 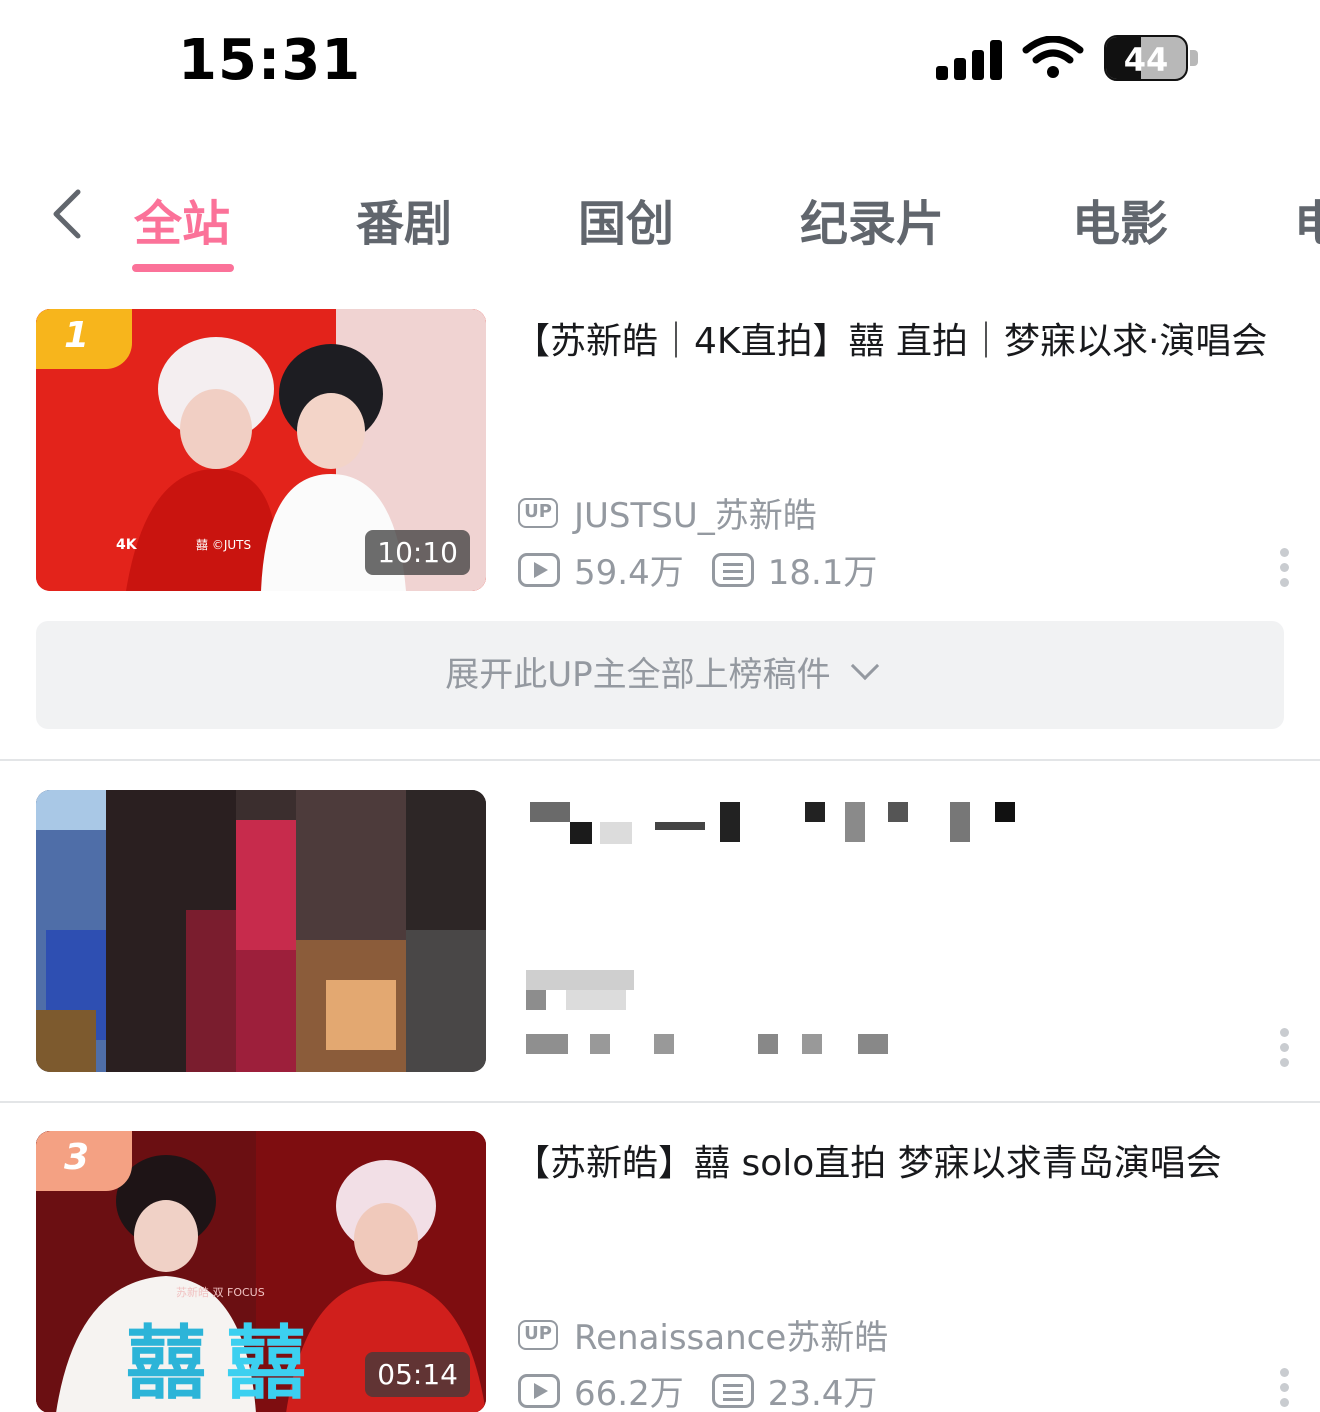 What do you see at coordinates (629, 573) in the screenshot?
I see `view-count: 59.4万` at bounding box center [629, 573].